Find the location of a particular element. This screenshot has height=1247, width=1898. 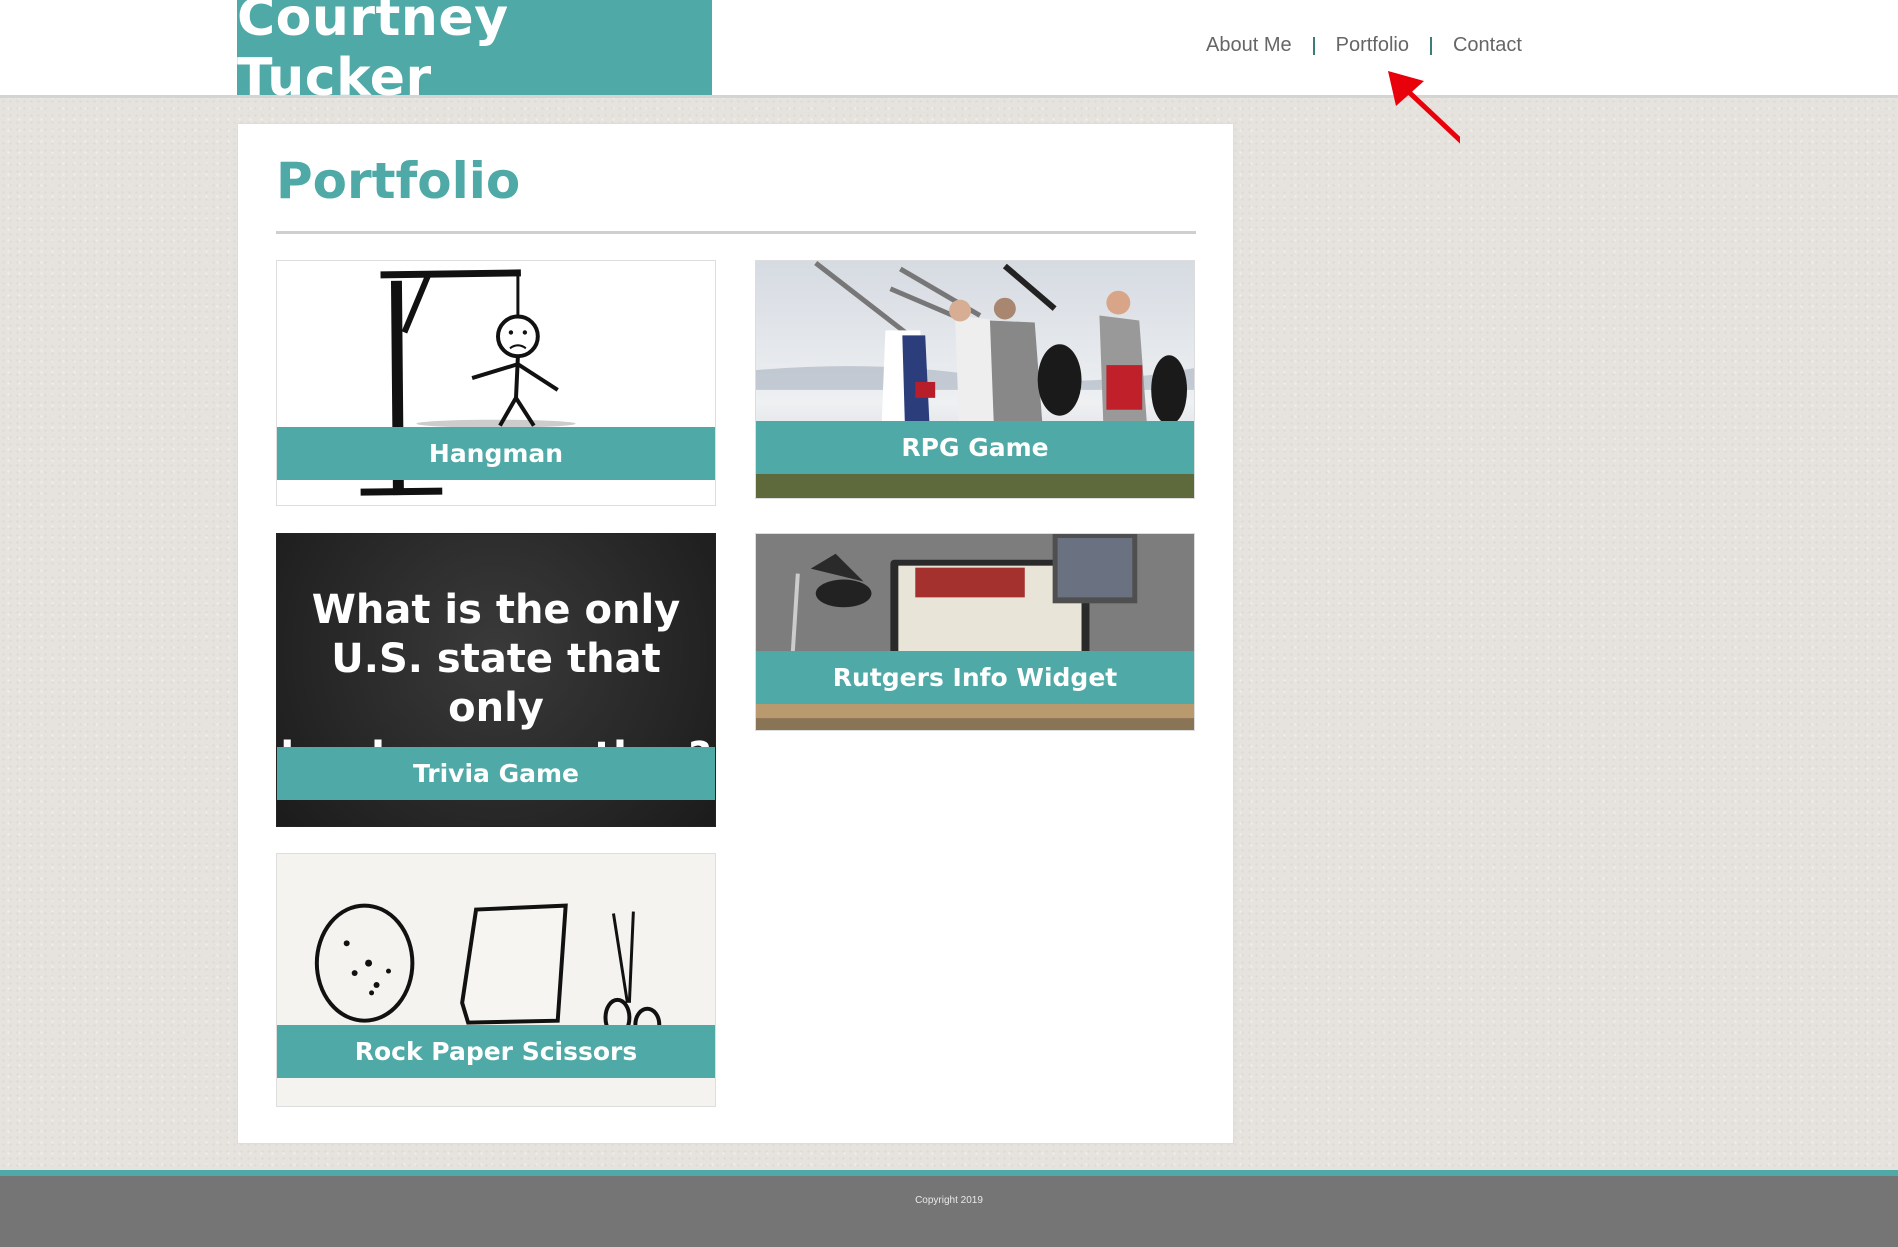

nav-contact: Contact is located at coordinates (1487, 45).